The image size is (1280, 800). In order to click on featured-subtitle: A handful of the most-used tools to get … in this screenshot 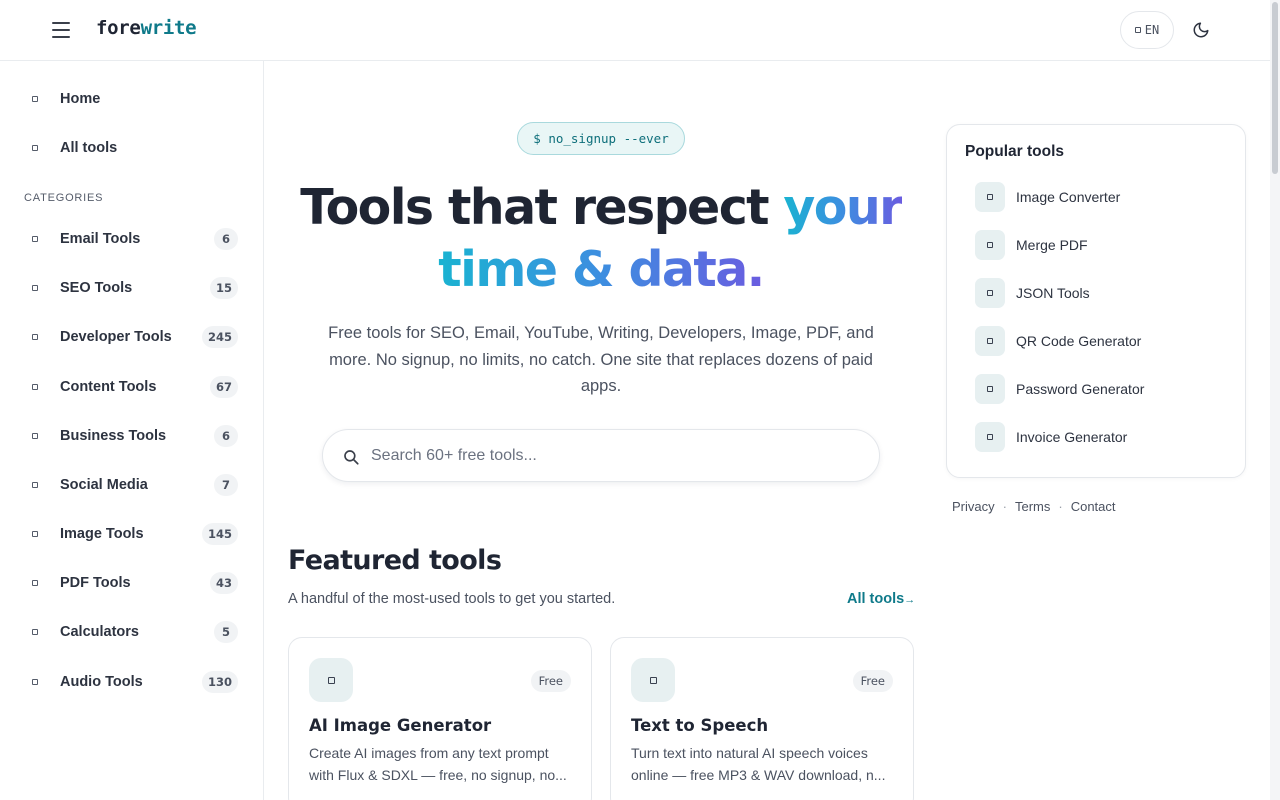, I will do `click(452, 599)`.